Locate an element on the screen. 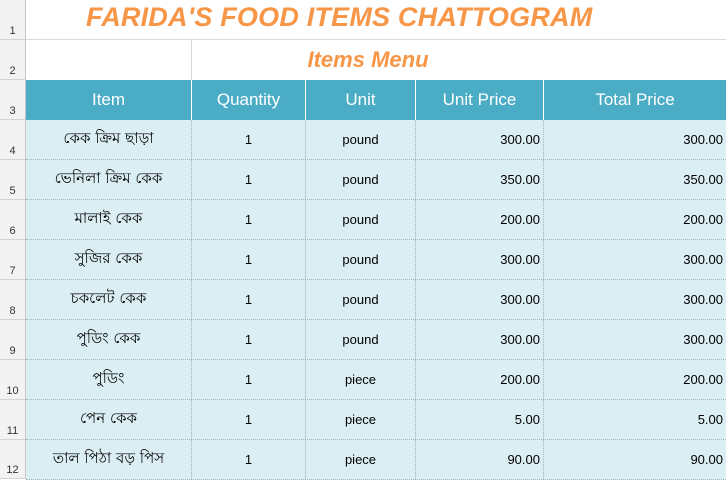 Image resolution: width=726 pixels, height=480 pixels. header-unit-price: Unit Price is located at coordinates (480, 100).